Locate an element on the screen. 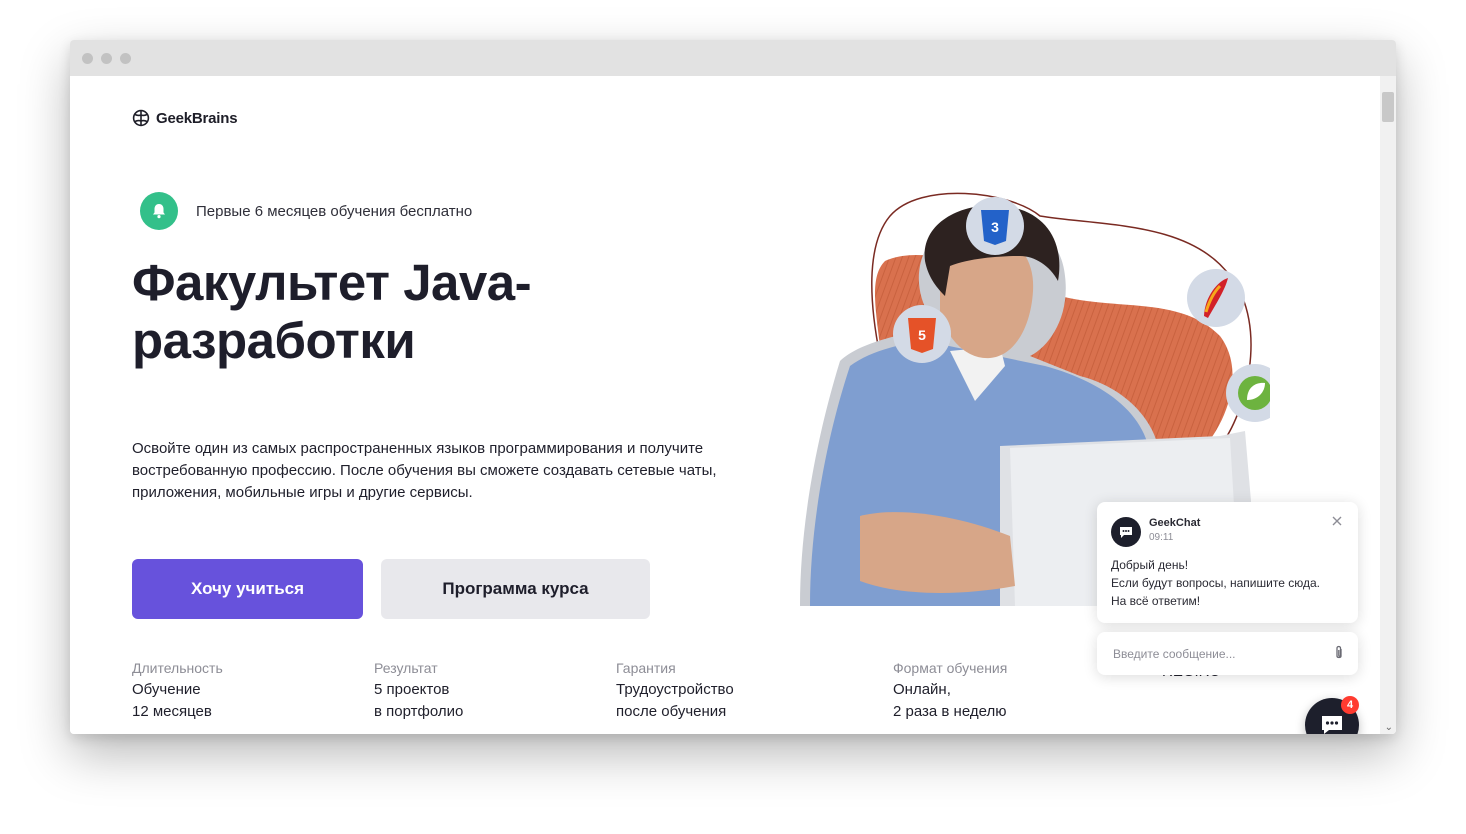 Image resolution: width=1466 pixels, height=834 pixels. stat-result: Результат 5 проектов в портфолио is located at coordinates (418, 691).